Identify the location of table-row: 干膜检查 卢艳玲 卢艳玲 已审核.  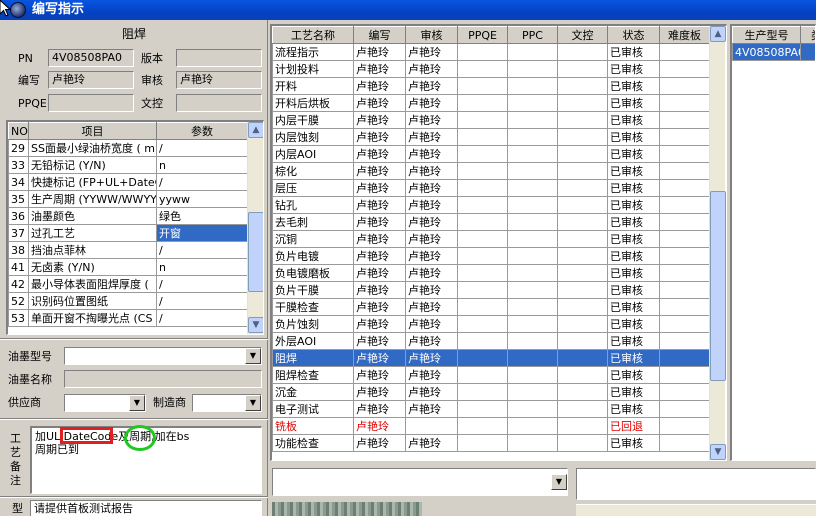
(491, 307).